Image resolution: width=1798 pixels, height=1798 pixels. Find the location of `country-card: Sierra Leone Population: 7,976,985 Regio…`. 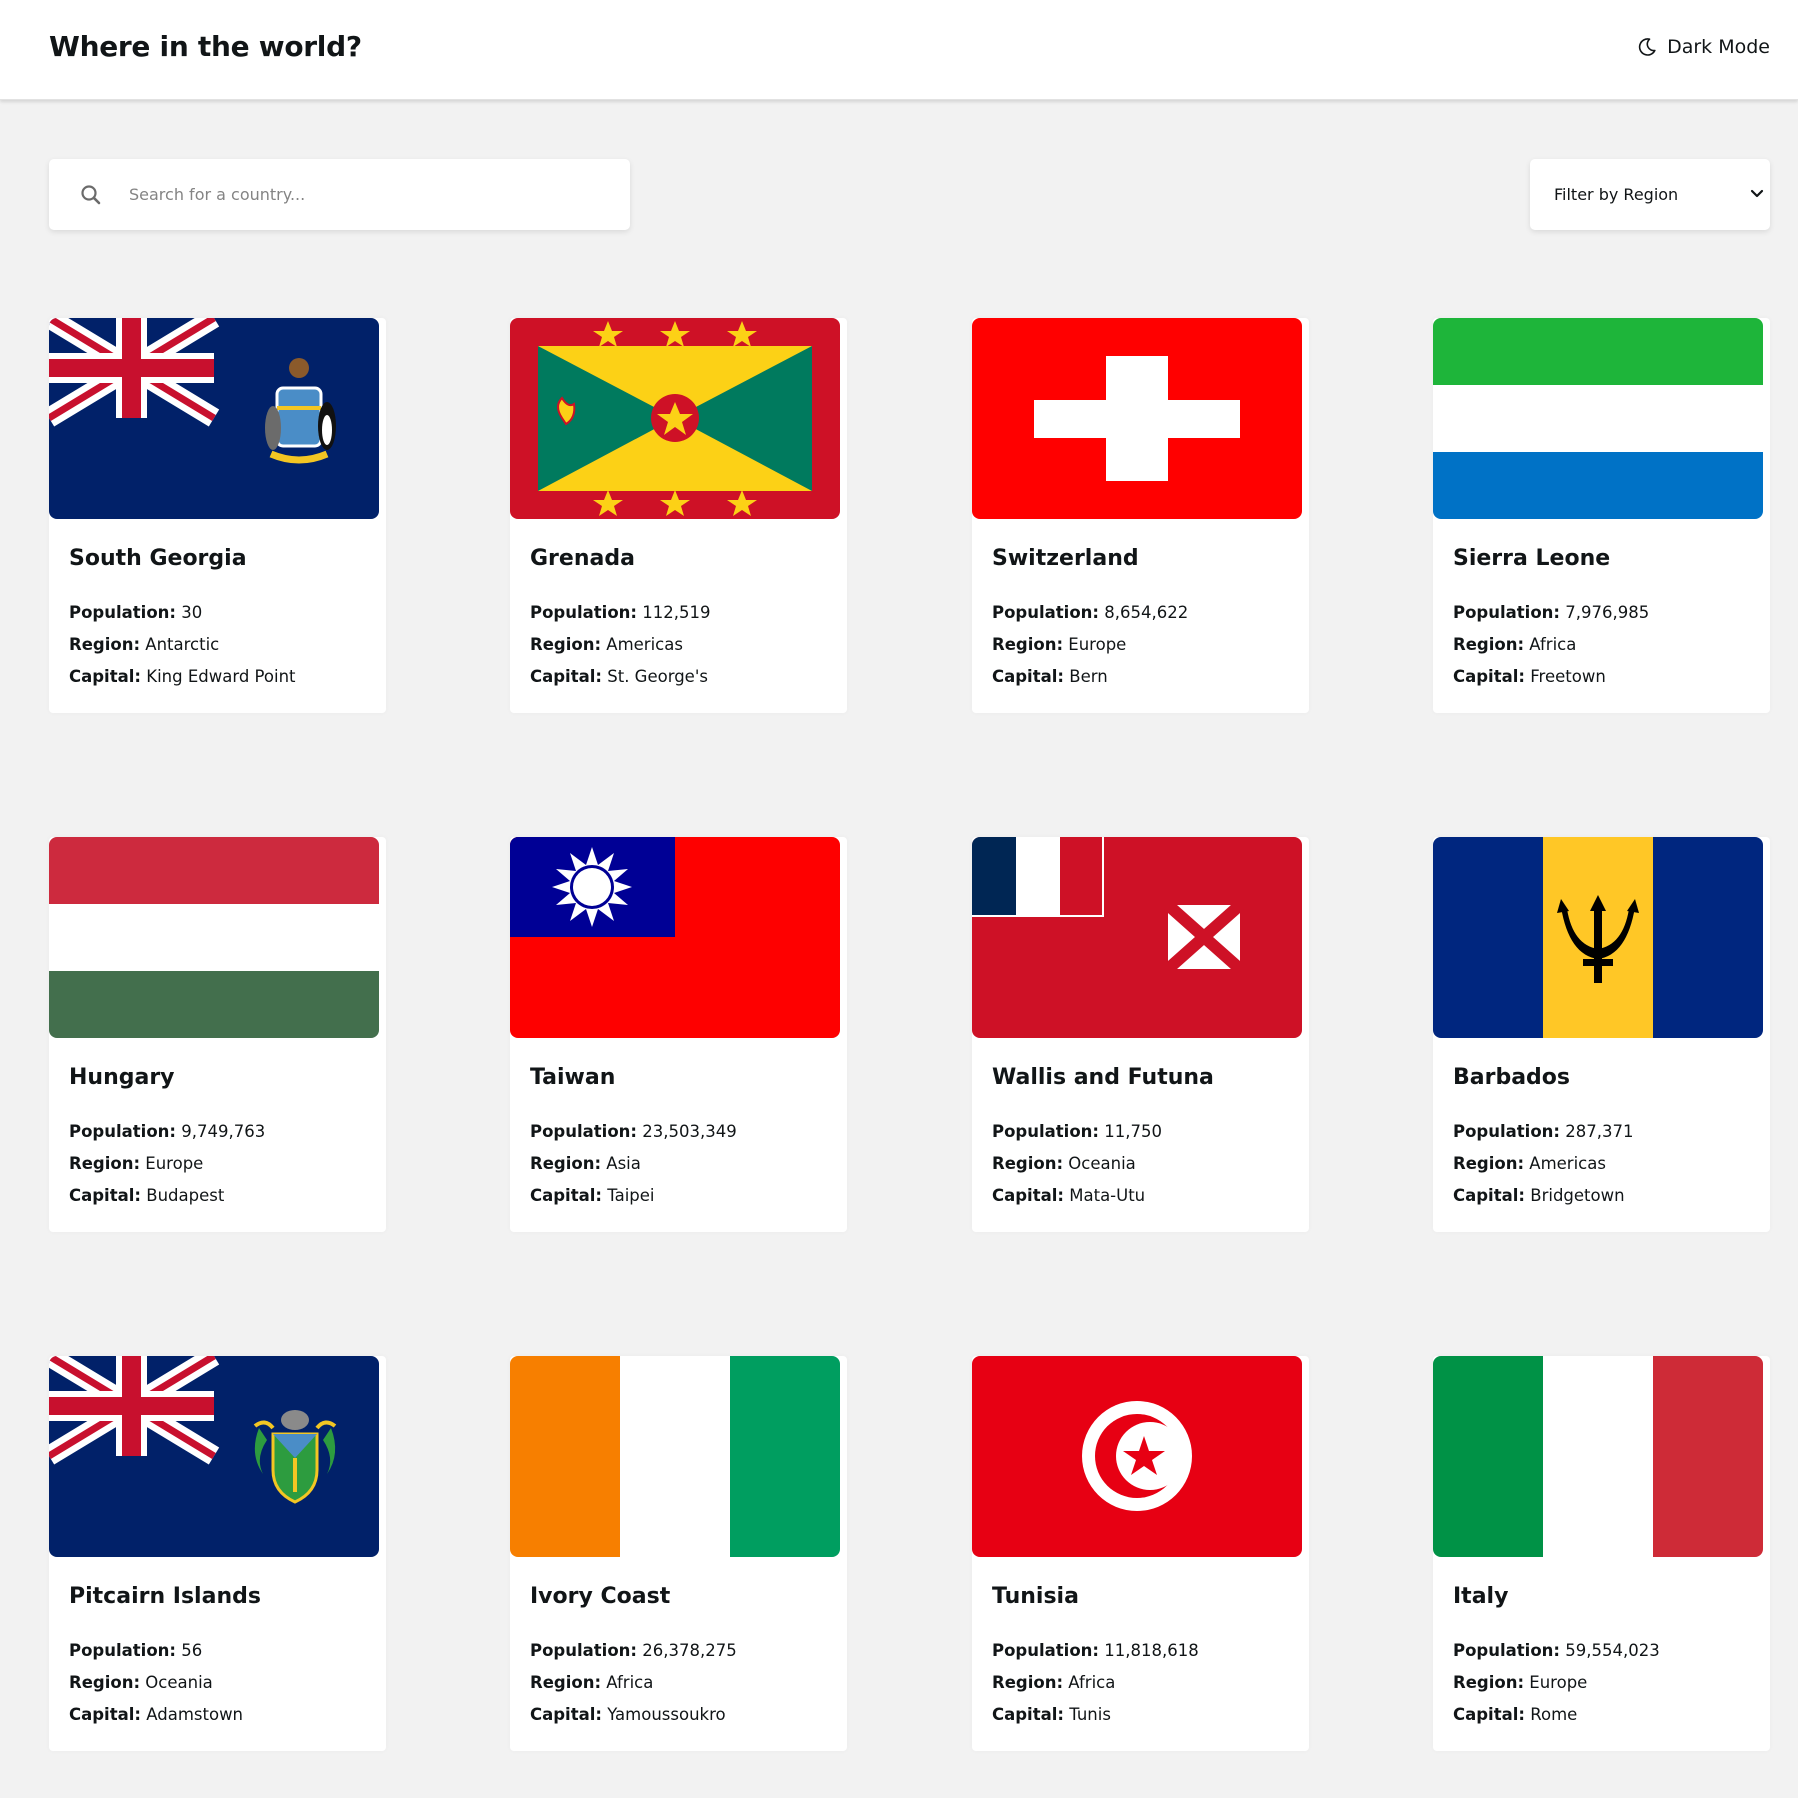

country-card: Sierra Leone Population: 7,976,985 Regio… is located at coordinates (1601, 515).